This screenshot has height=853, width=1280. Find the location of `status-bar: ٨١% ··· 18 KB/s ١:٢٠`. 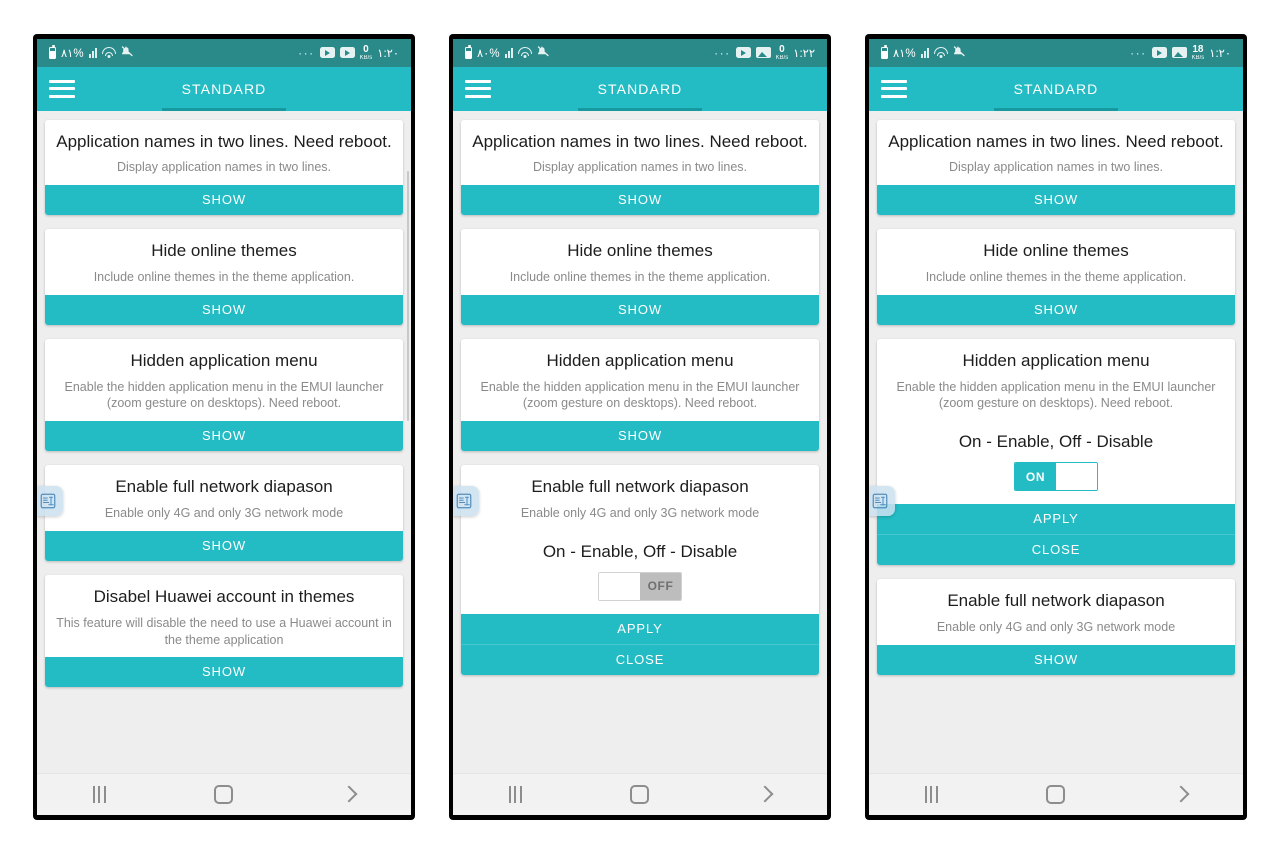

status-bar: ٨١% ··· 18 KB/s ١:٢٠ is located at coordinates (1056, 52).